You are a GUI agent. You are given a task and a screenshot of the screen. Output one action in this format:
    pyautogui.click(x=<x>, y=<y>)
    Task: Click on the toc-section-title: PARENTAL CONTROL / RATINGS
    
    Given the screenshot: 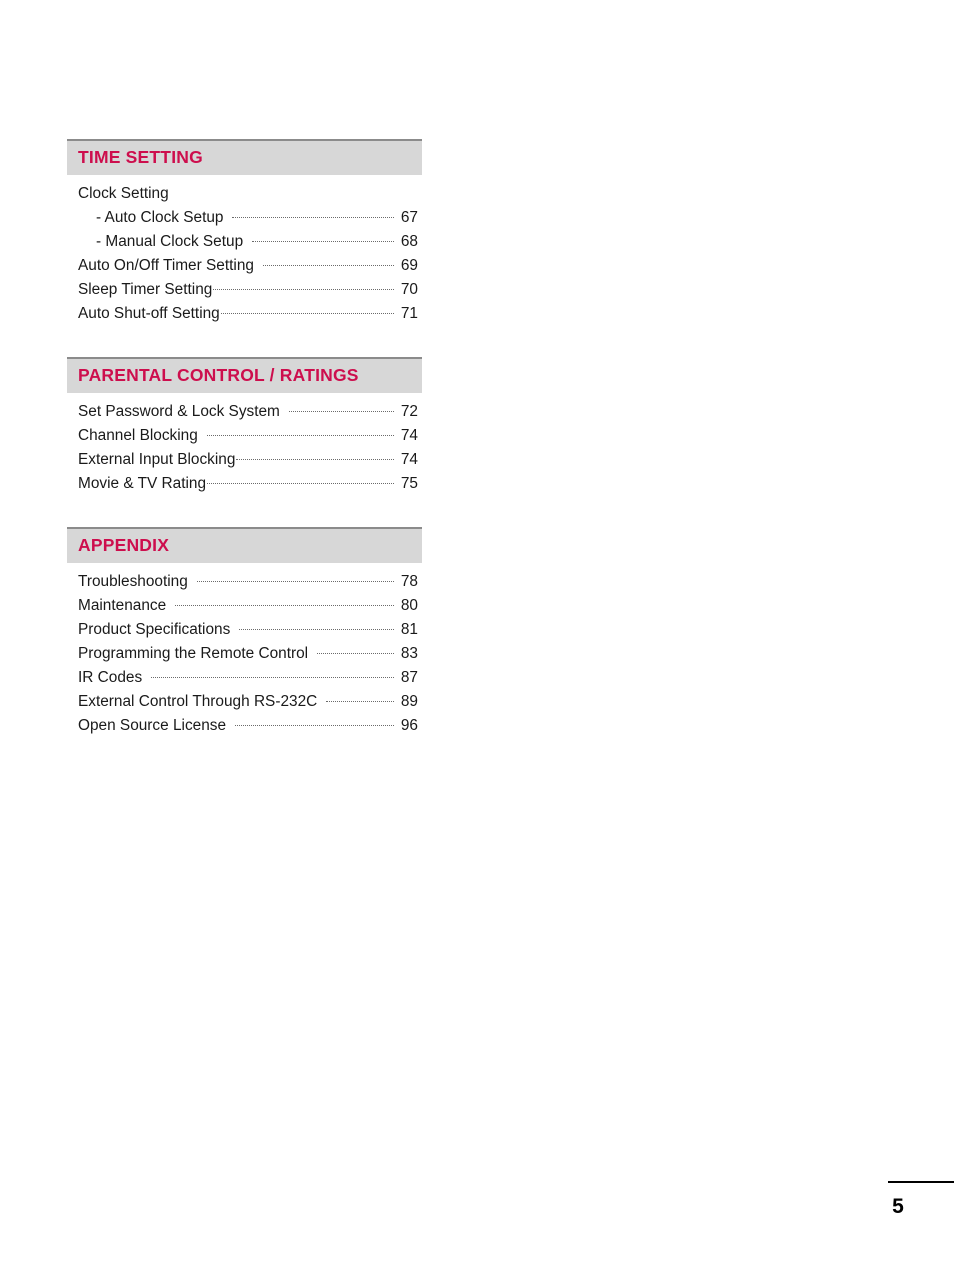 What is the action you would take?
    pyautogui.click(x=218, y=375)
    